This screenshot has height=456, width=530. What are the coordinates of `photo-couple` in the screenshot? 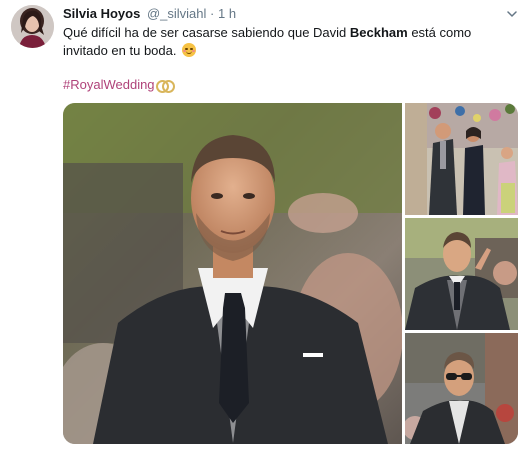 It's located at (461, 159).